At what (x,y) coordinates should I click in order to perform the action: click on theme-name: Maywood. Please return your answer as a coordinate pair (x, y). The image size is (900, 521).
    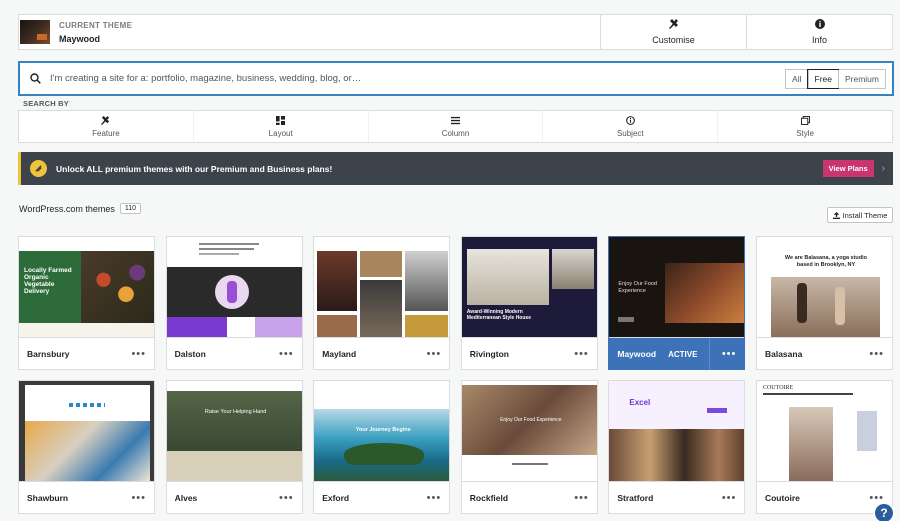
    Looking at the image, I should click on (637, 354).